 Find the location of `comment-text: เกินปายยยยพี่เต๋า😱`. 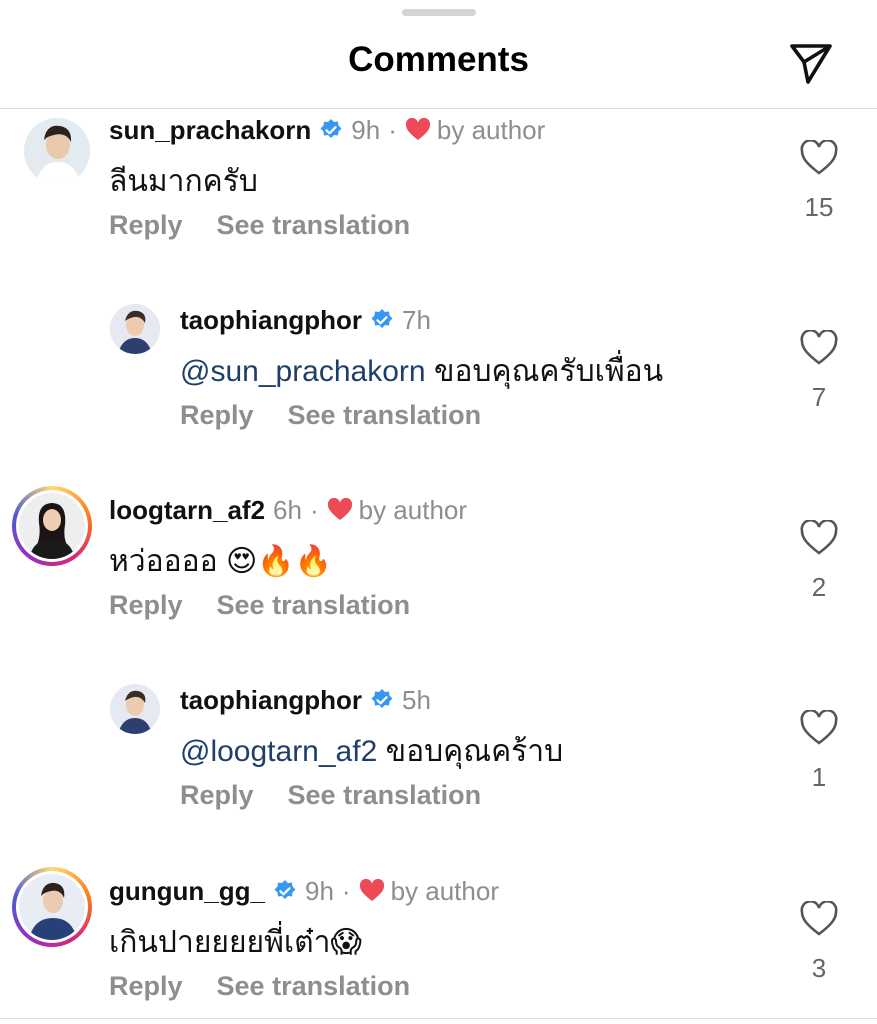

comment-text: เกินปายยยยพี่เต๋า😱 is located at coordinates (235, 942).